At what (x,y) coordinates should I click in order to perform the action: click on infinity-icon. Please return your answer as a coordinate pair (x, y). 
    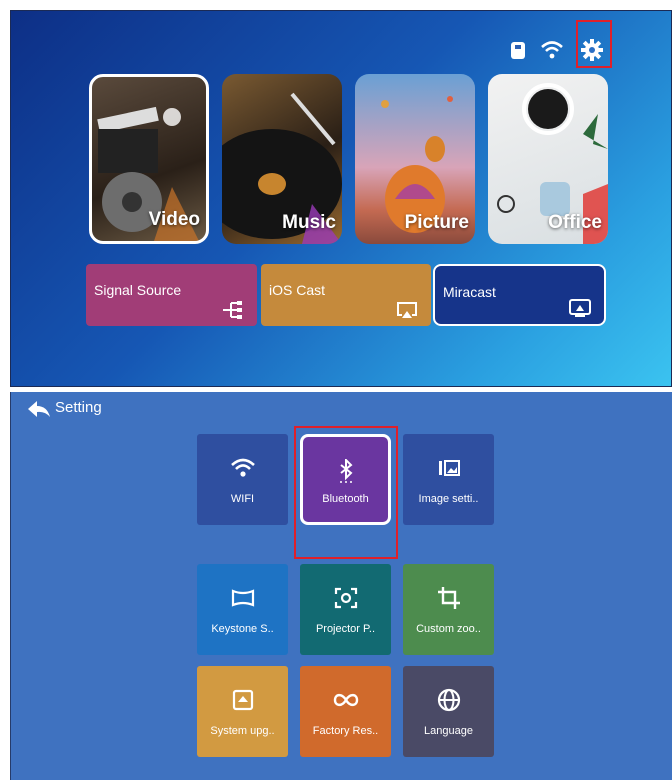
    Looking at the image, I should click on (345, 700).